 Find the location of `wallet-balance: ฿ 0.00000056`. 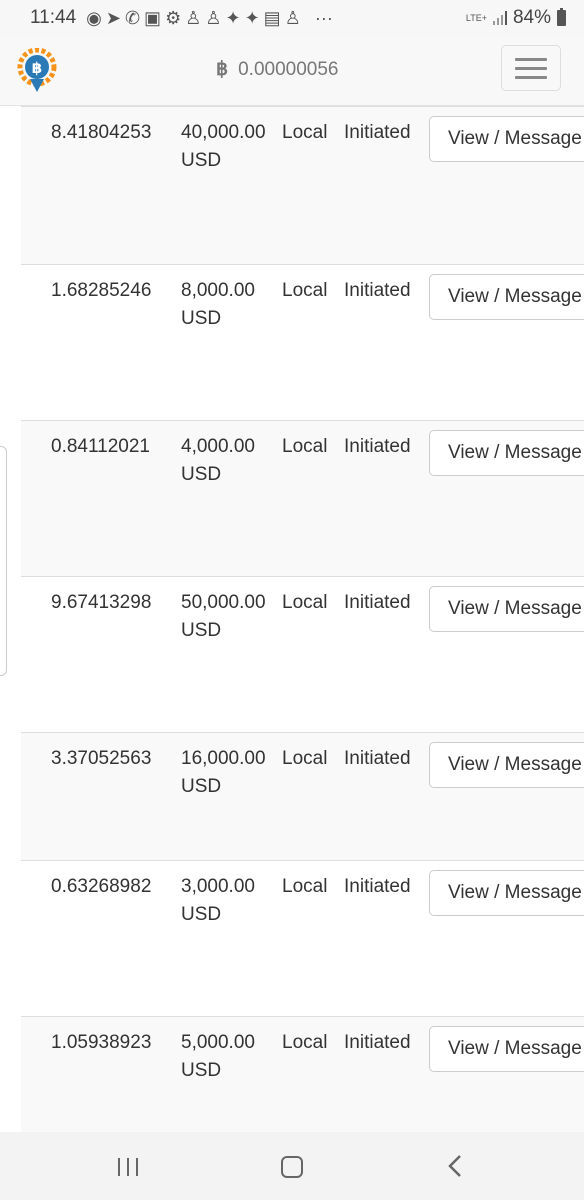

wallet-balance: ฿ 0.00000056 is located at coordinates (277, 69).